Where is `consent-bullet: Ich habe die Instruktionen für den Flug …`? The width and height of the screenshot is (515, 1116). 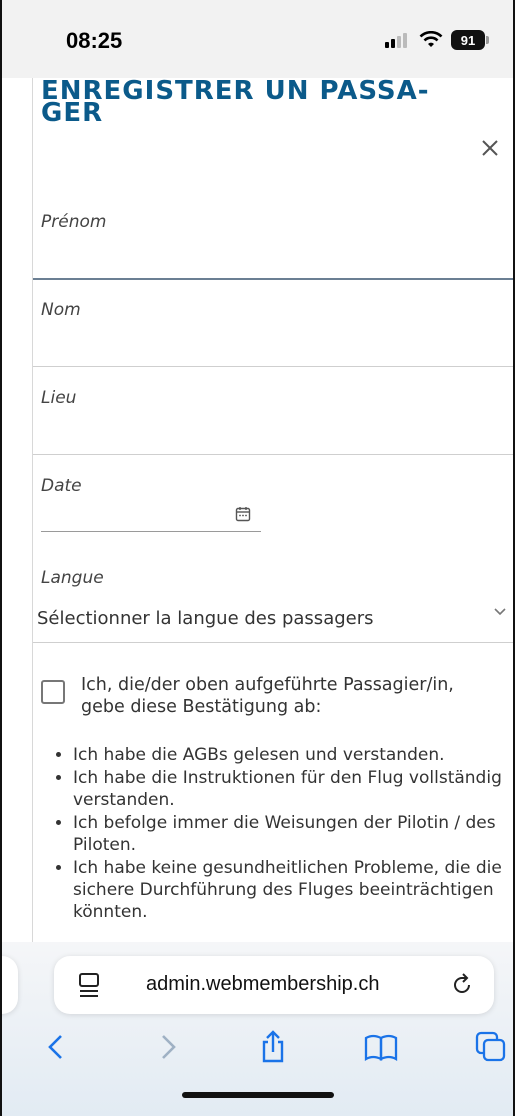 consent-bullet: Ich habe die Instruktionen für den Flug … is located at coordinates (290, 789).